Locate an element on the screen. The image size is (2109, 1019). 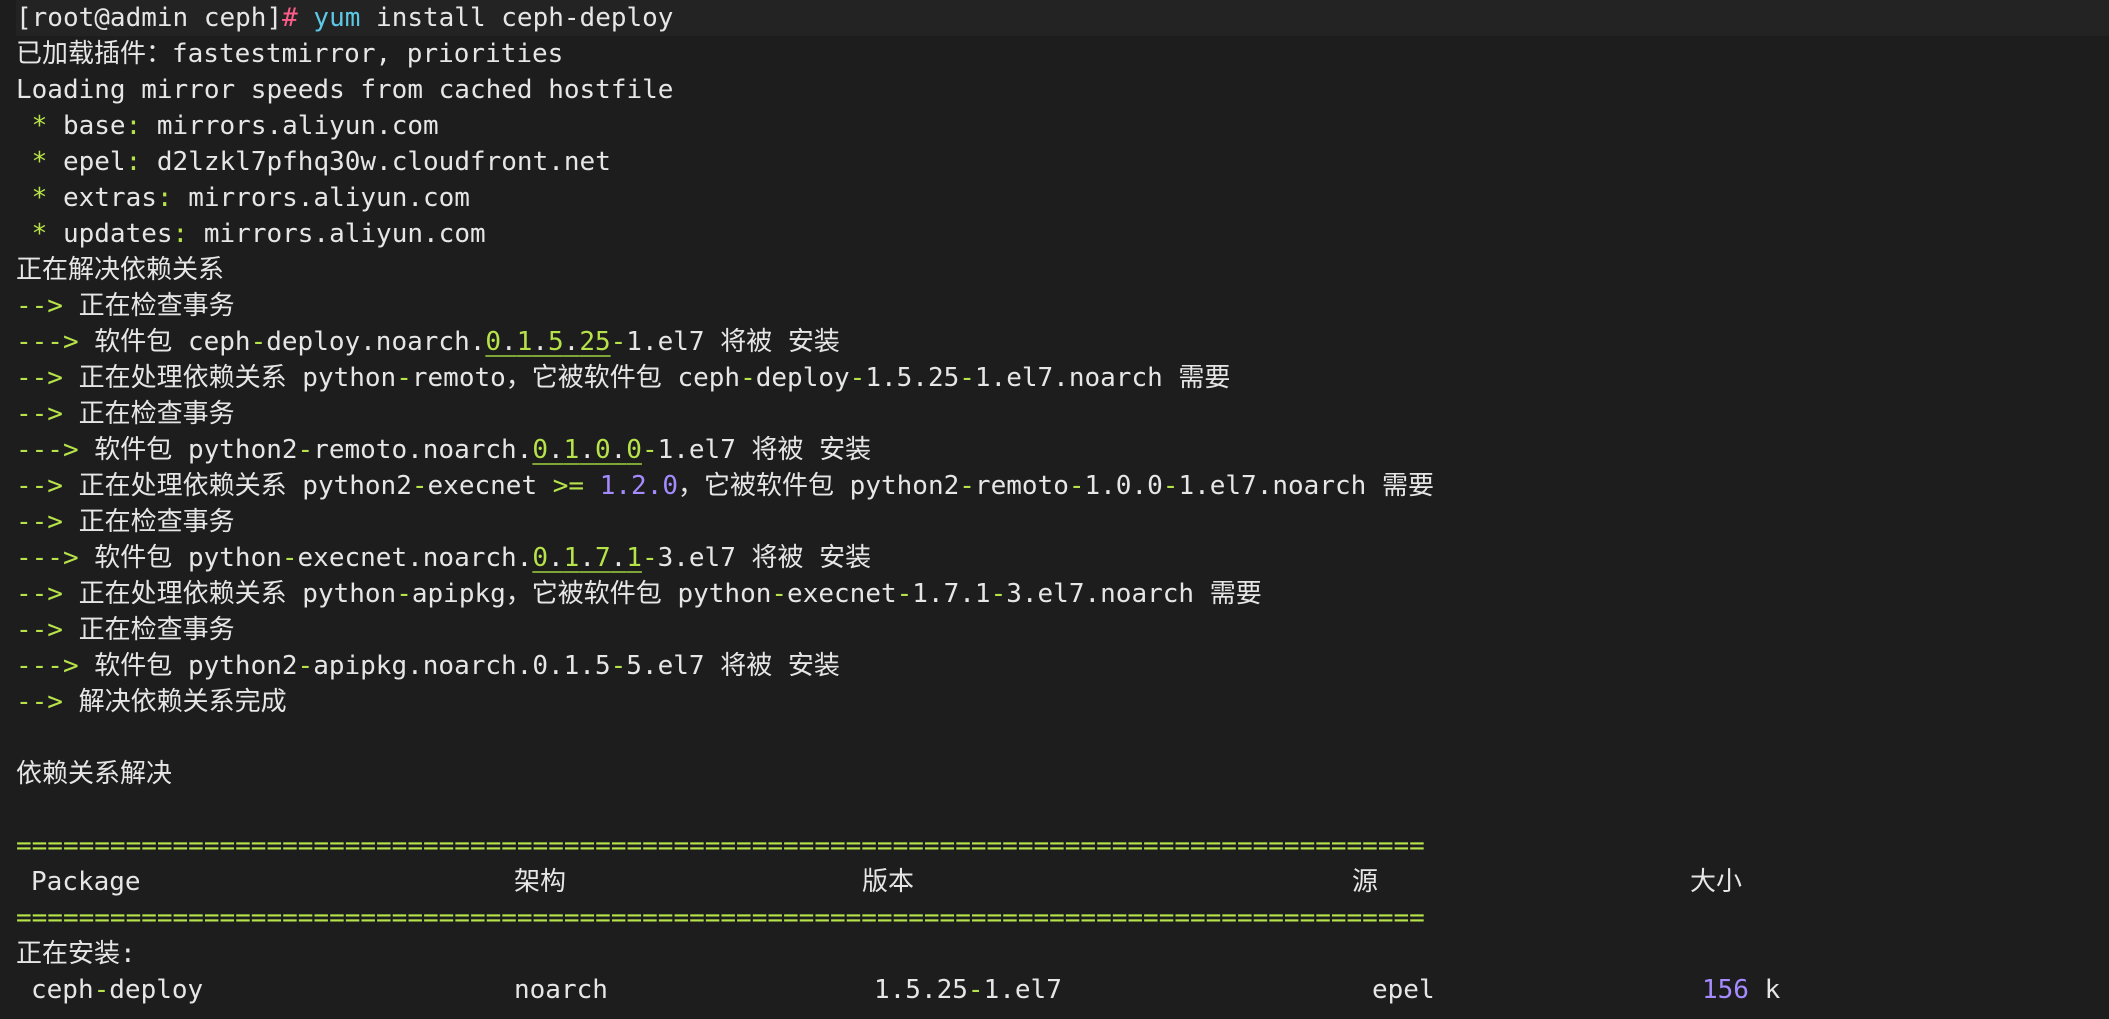
mirror-name: extras is located at coordinates (109, 198).